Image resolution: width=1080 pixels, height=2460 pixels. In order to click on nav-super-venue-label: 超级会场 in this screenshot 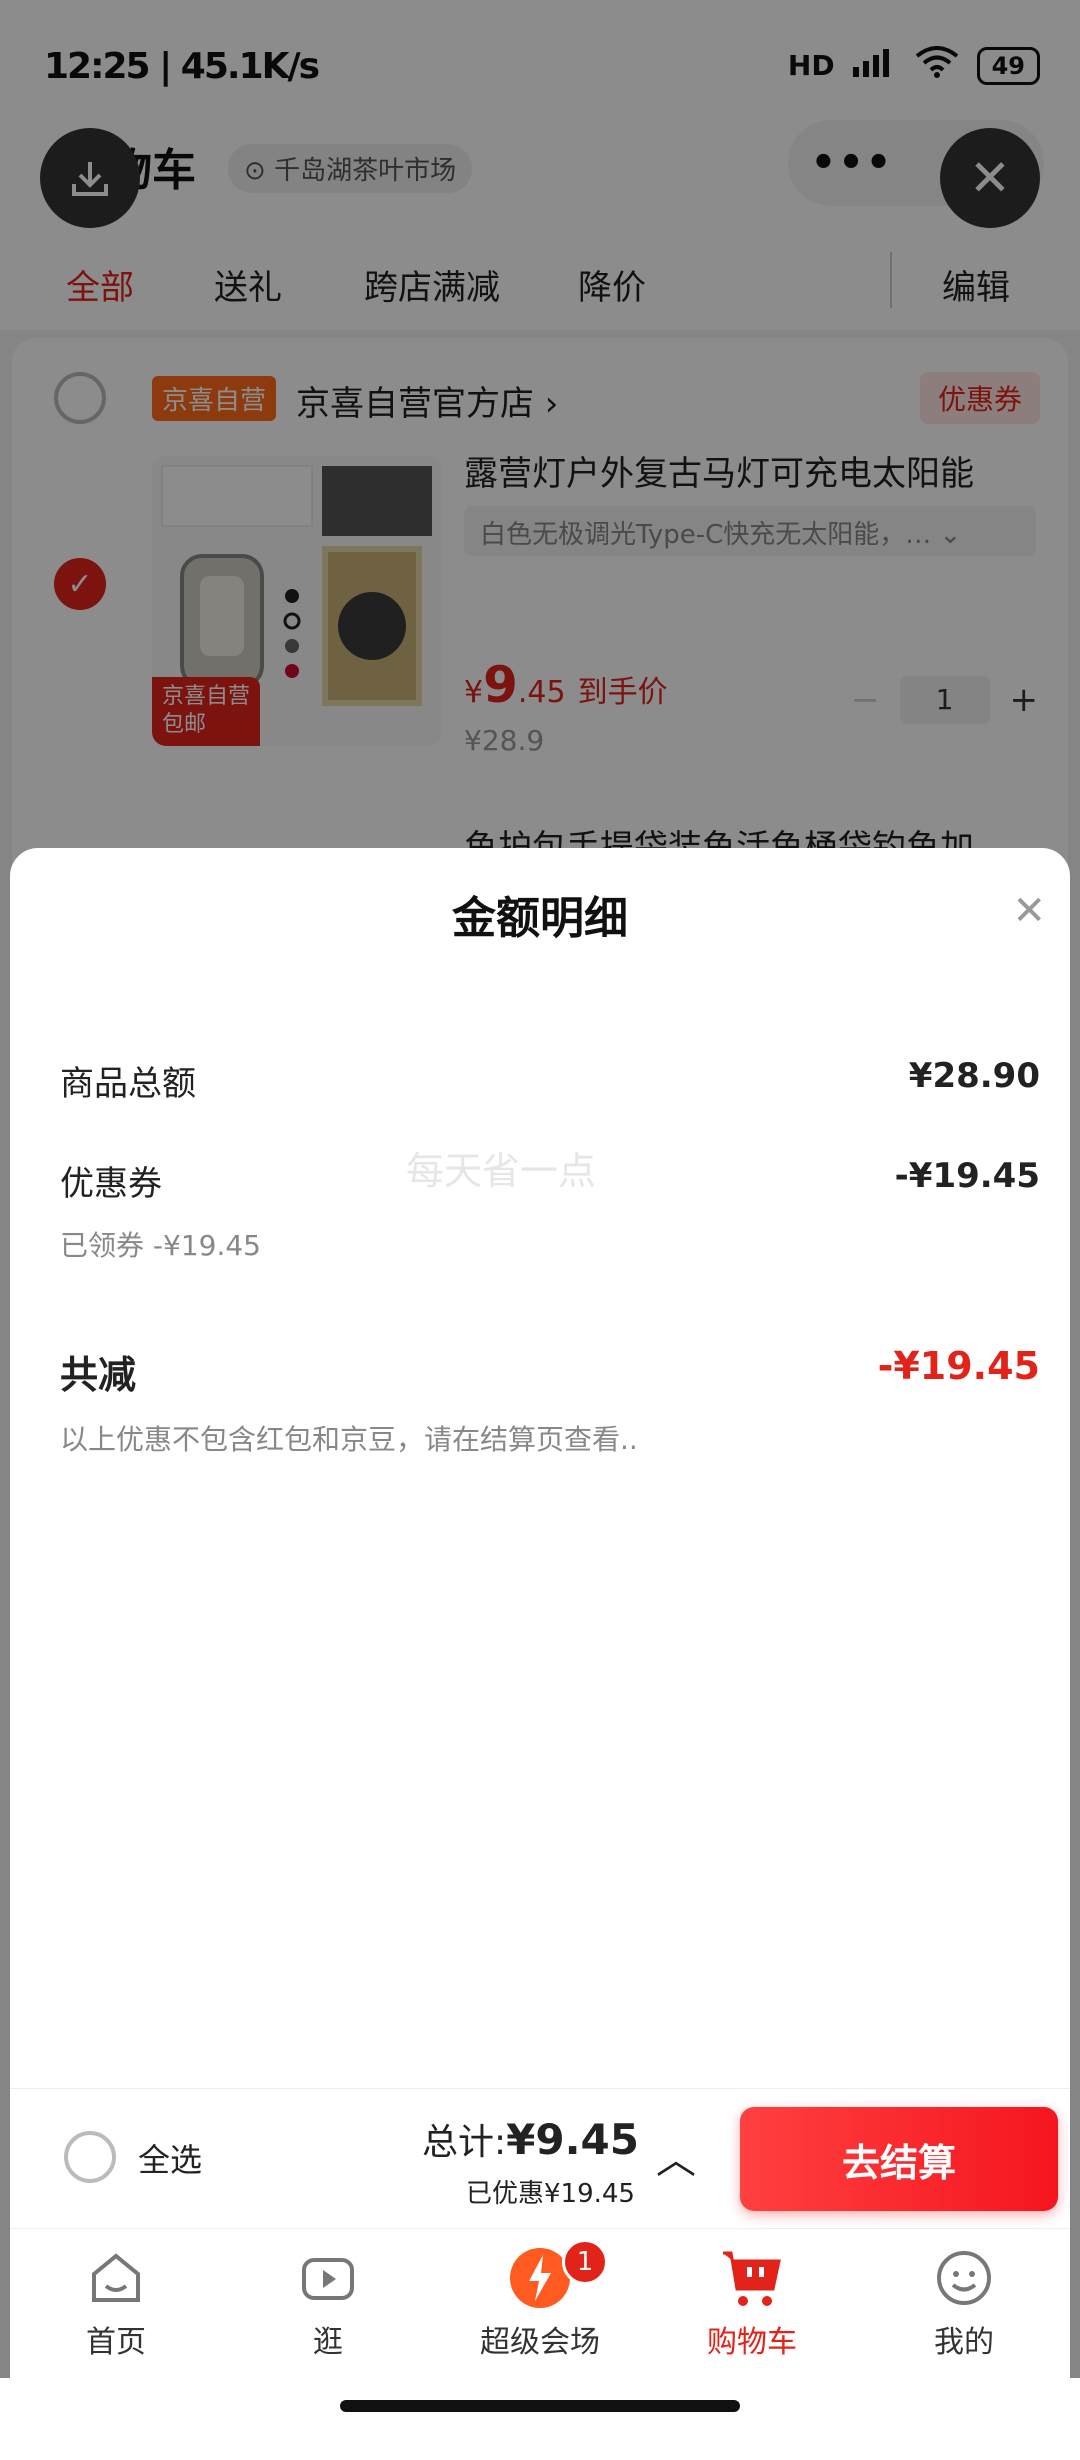, I will do `click(540, 2342)`.